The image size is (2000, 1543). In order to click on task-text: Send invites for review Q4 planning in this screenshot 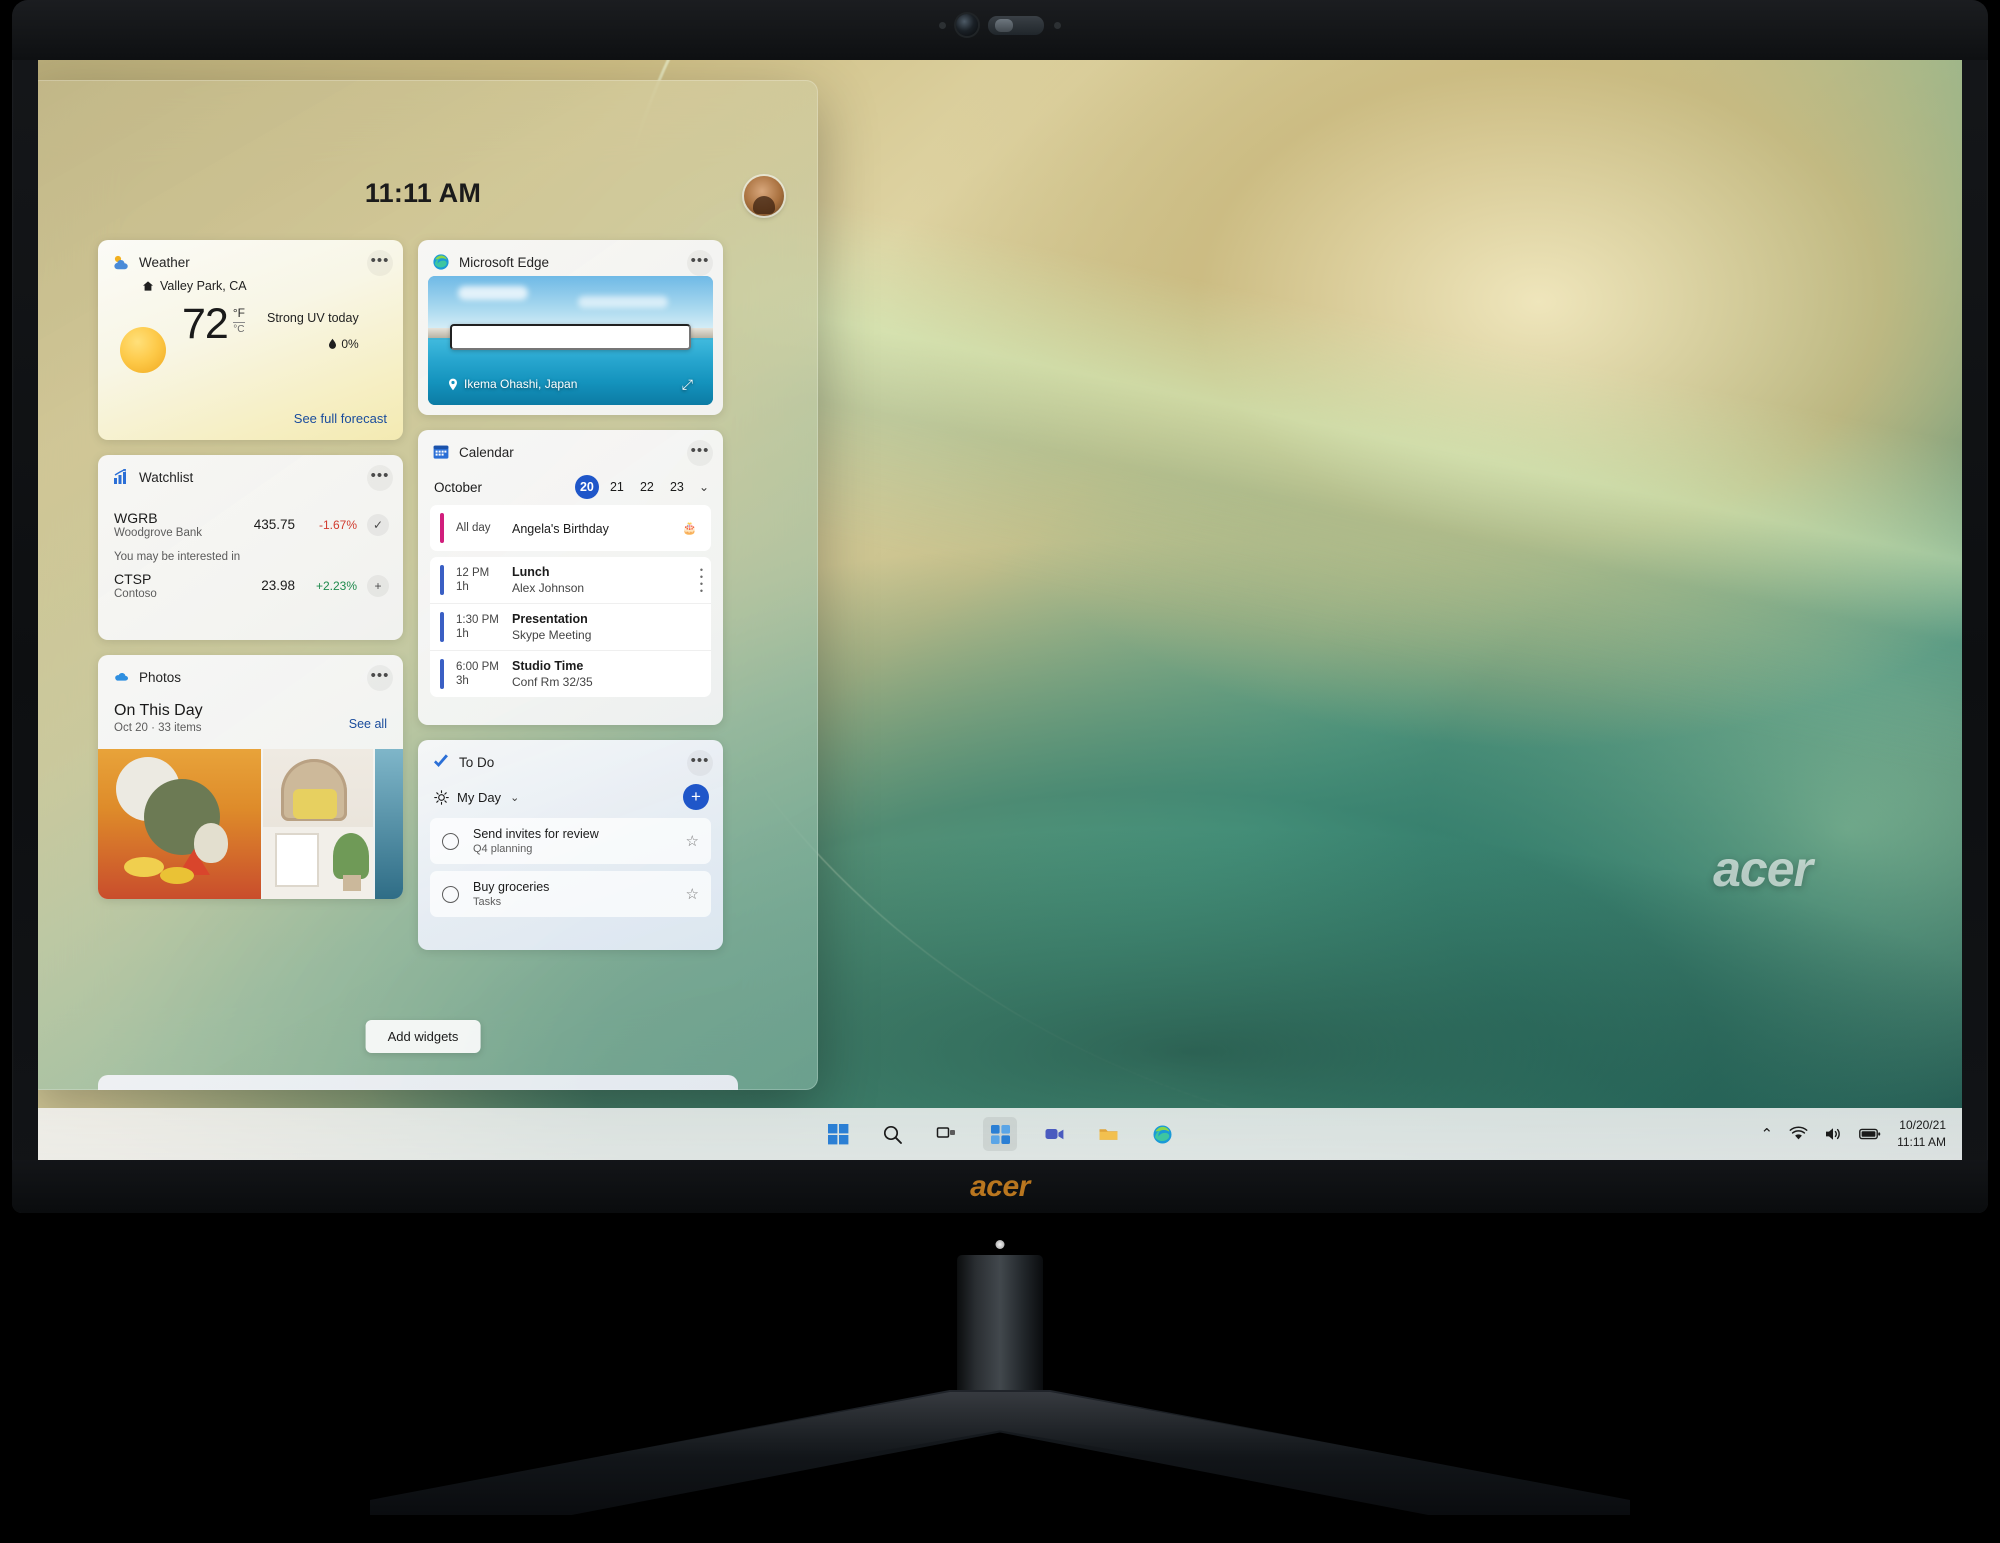, I will do `click(579, 841)`.